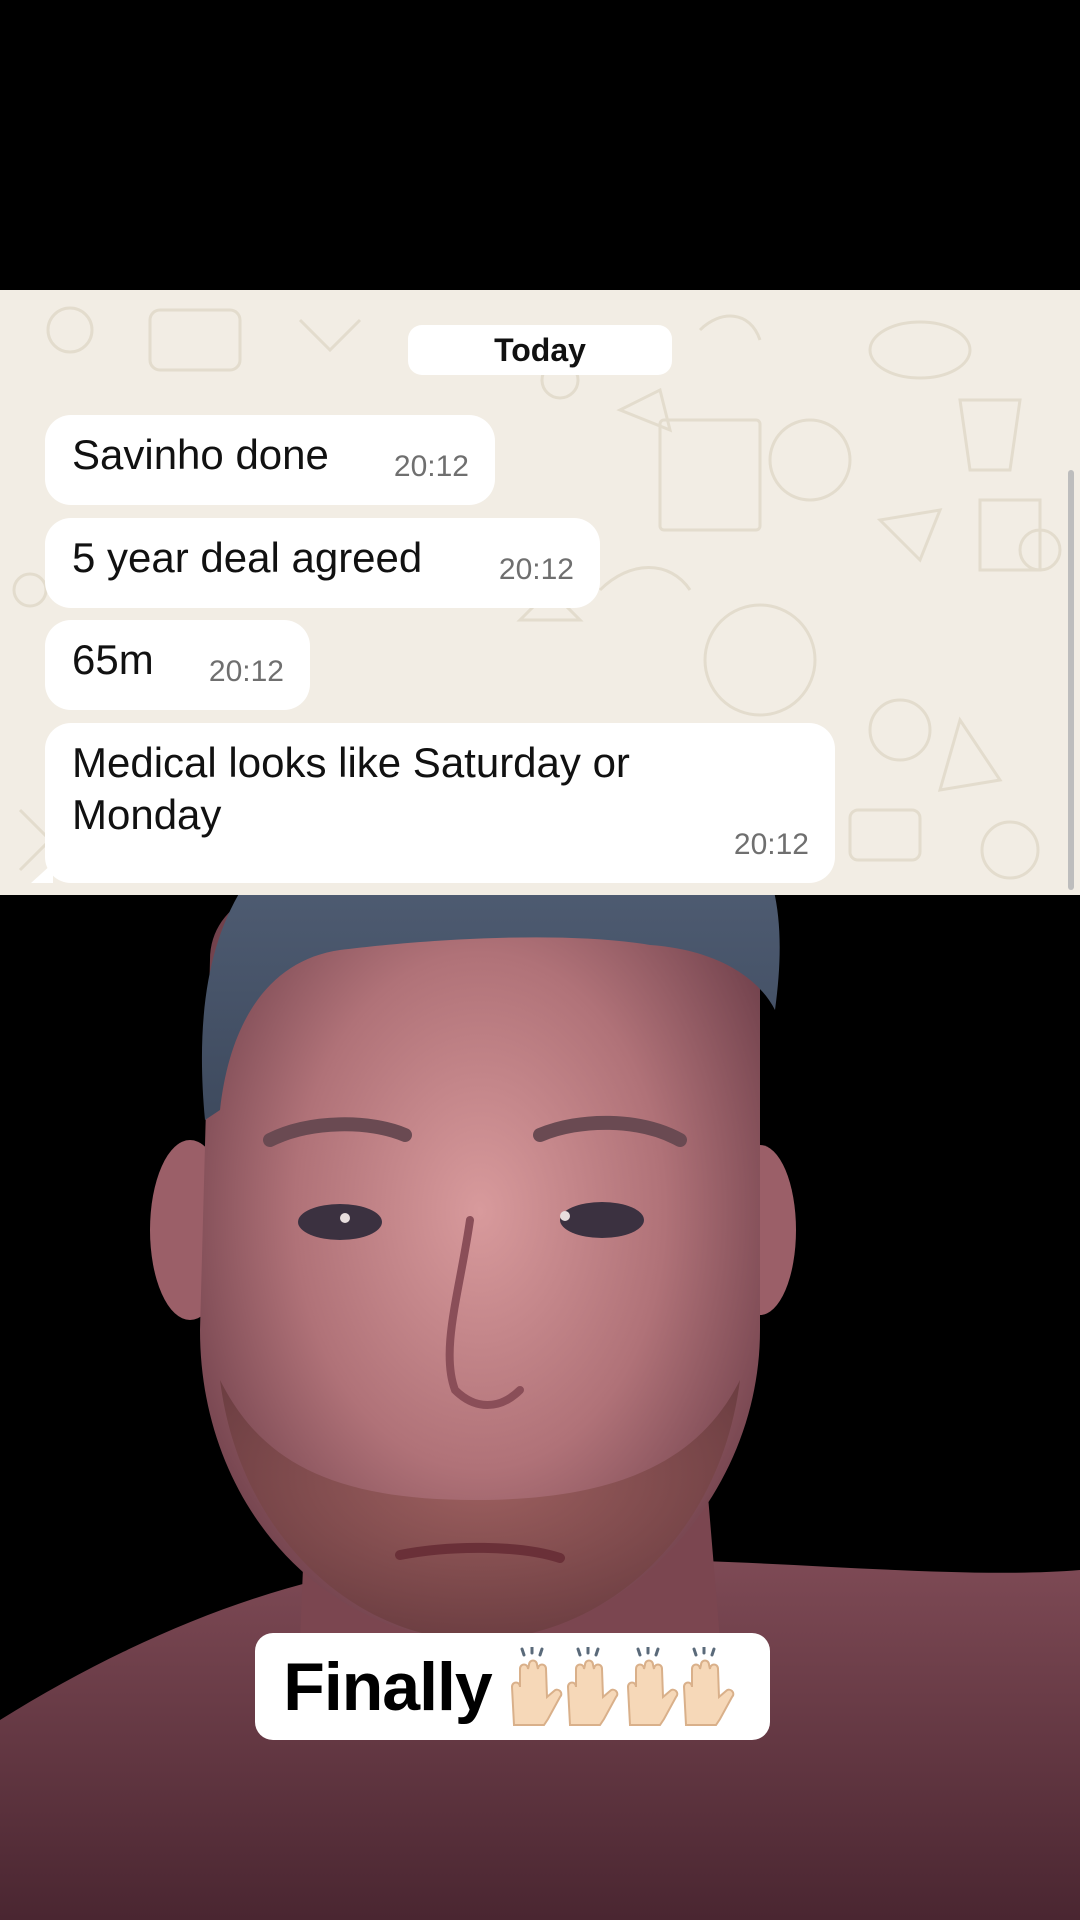  I want to click on message-text: 65m, so click(113, 659).